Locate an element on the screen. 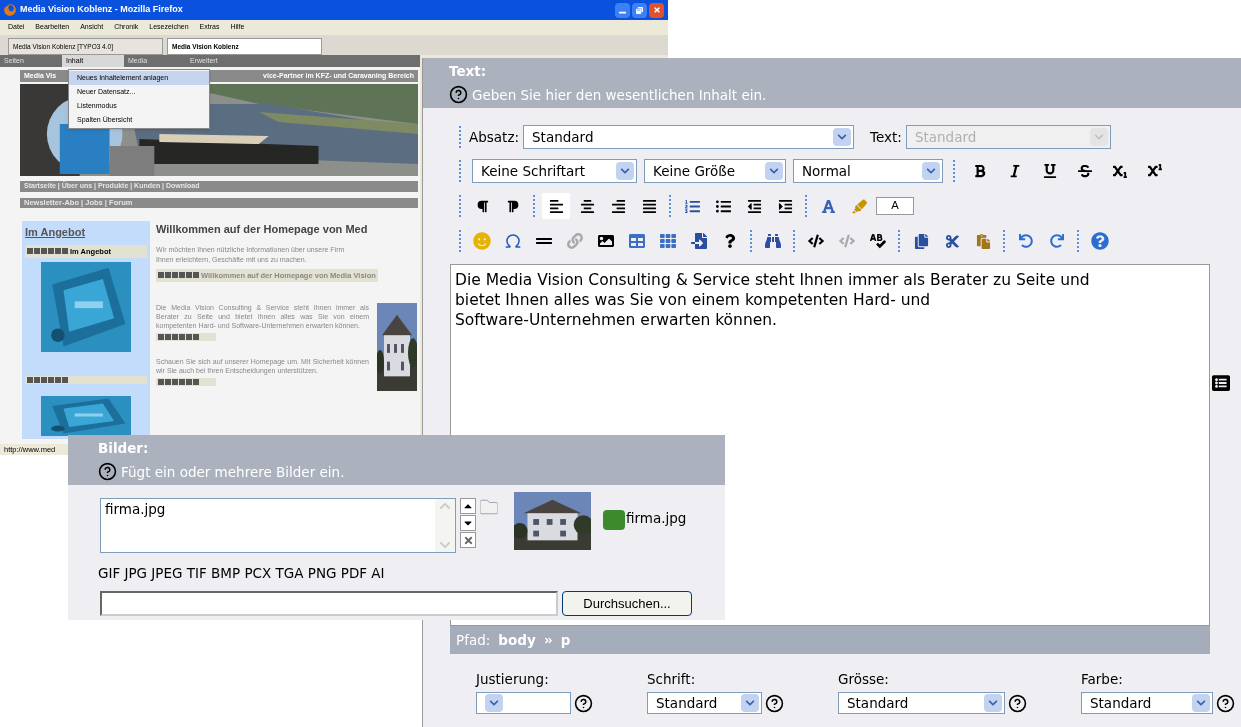 Image resolution: width=1241 pixels, height=727 pixels. align-center-icon is located at coordinates (587, 206).